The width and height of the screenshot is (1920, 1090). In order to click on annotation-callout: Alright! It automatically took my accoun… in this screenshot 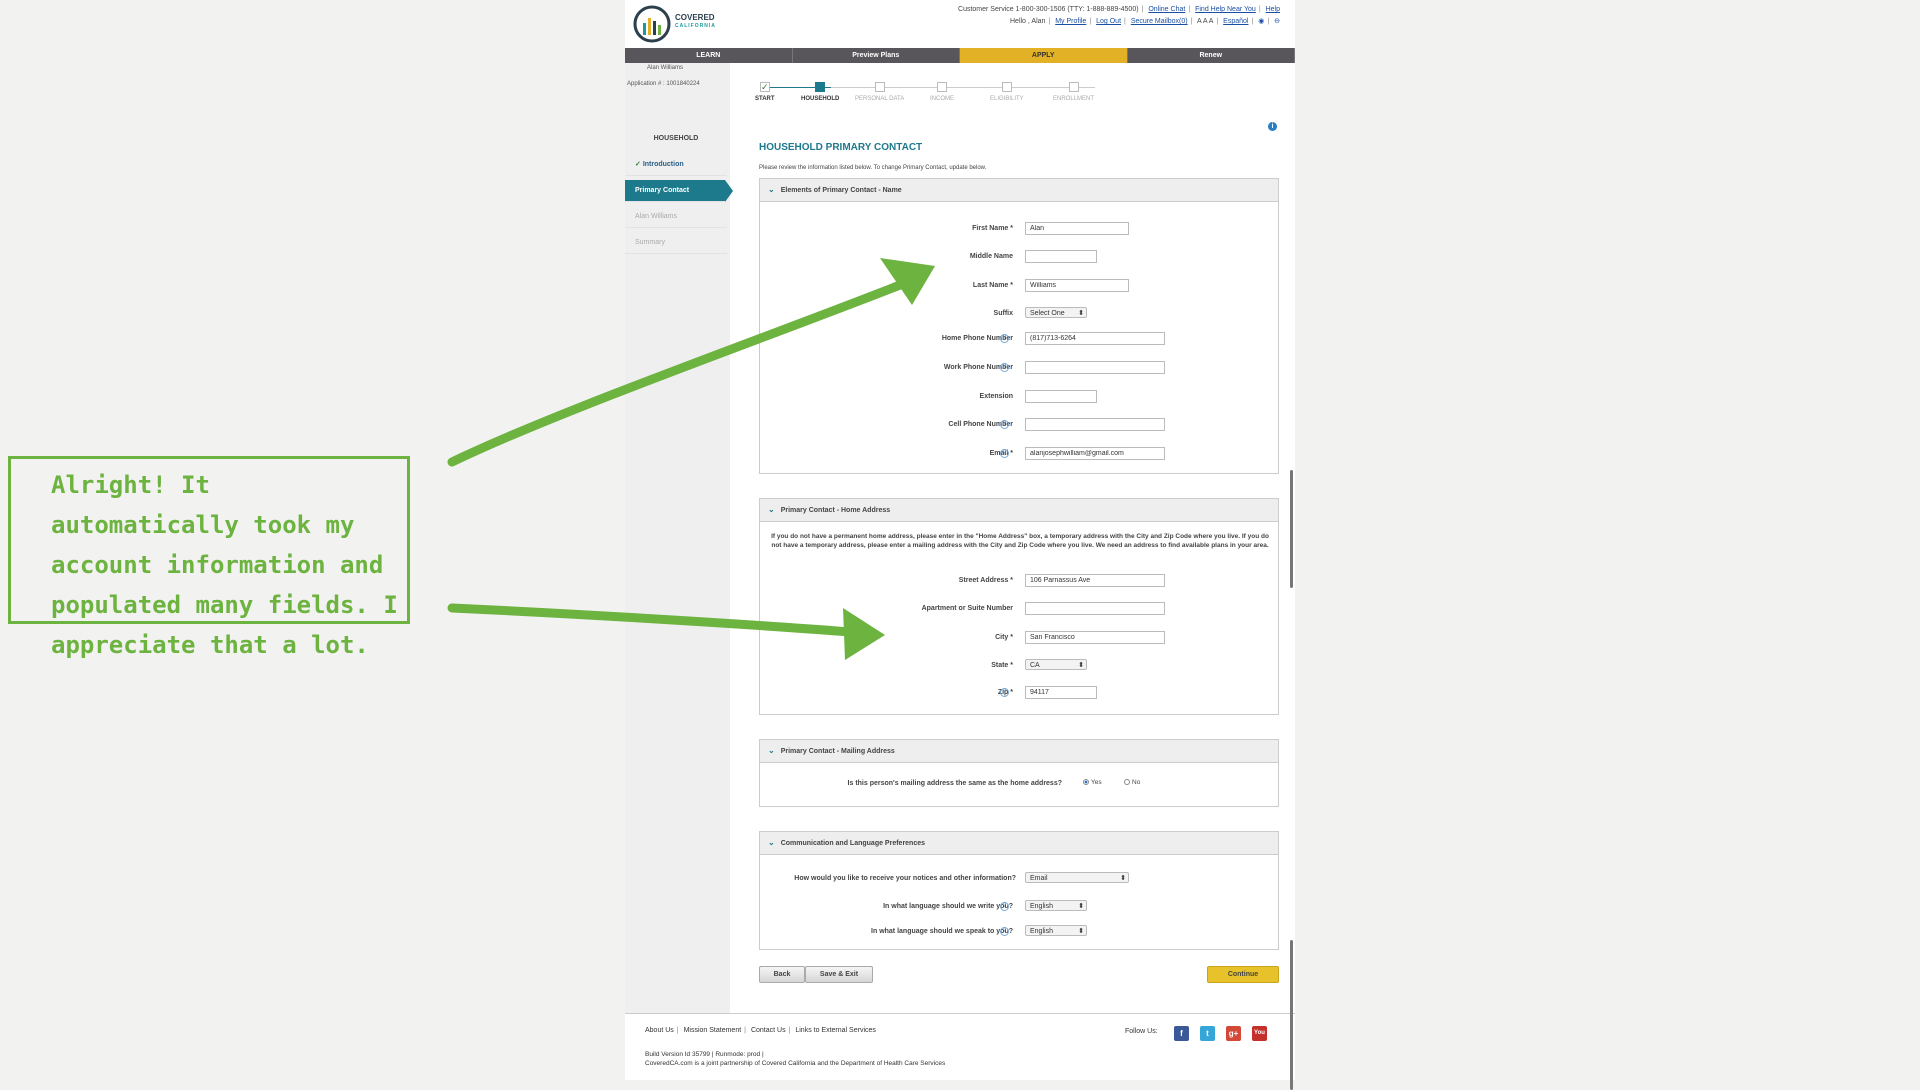, I will do `click(209, 557)`.